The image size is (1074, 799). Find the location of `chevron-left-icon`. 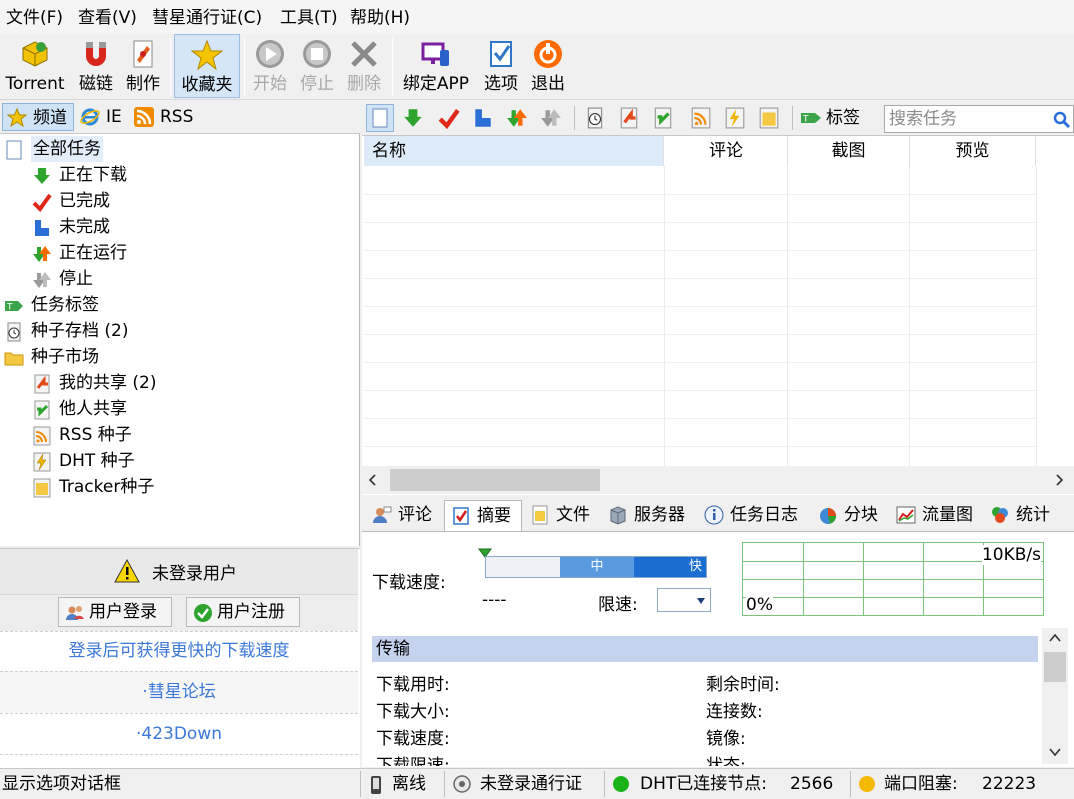

chevron-left-icon is located at coordinates (373, 480).